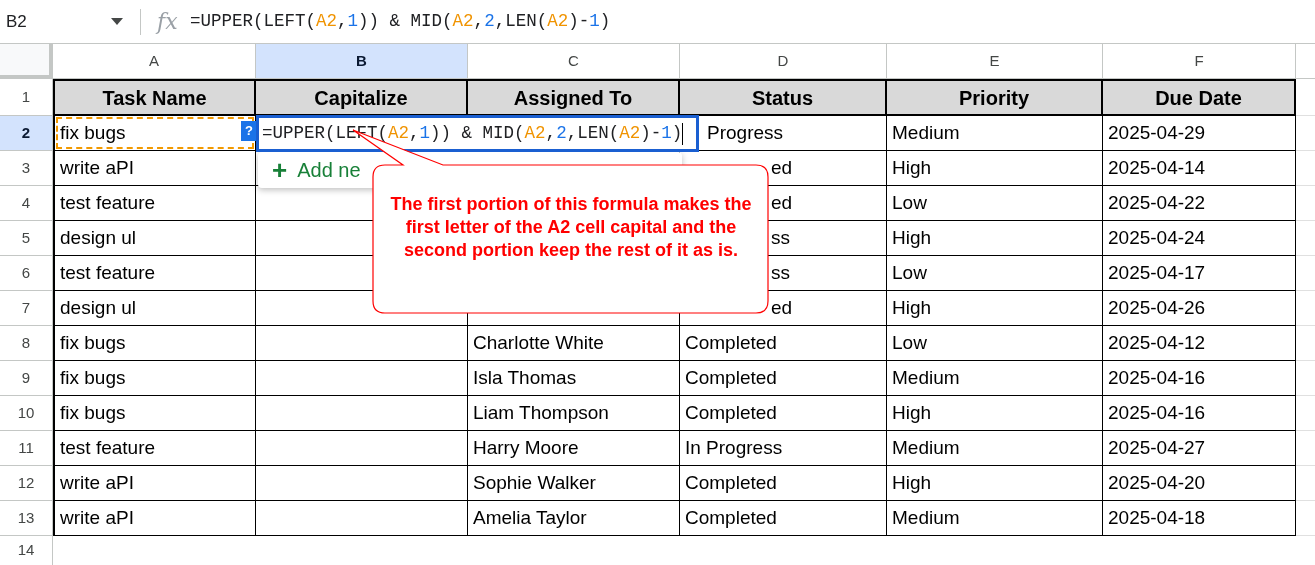  Describe the element at coordinates (541, 412) in the screenshot. I see `cell-text: Liam Thompson` at that location.